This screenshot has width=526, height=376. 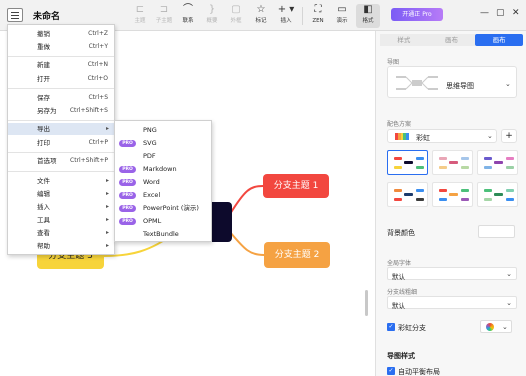 I want to click on tab-style: 样式, so click(x=404, y=40).